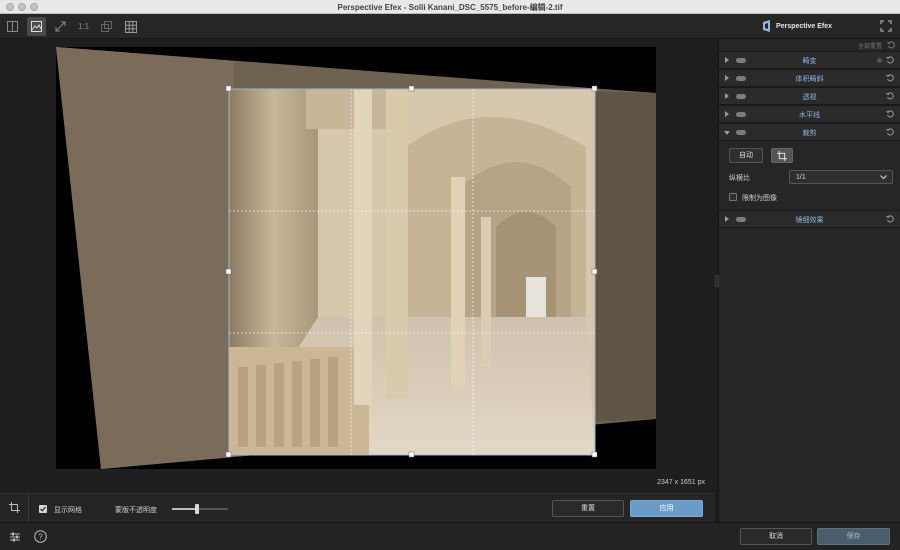  Describe the element at coordinates (776, 536) in the screenshot. I see `cancel-button: 取消` at that location.